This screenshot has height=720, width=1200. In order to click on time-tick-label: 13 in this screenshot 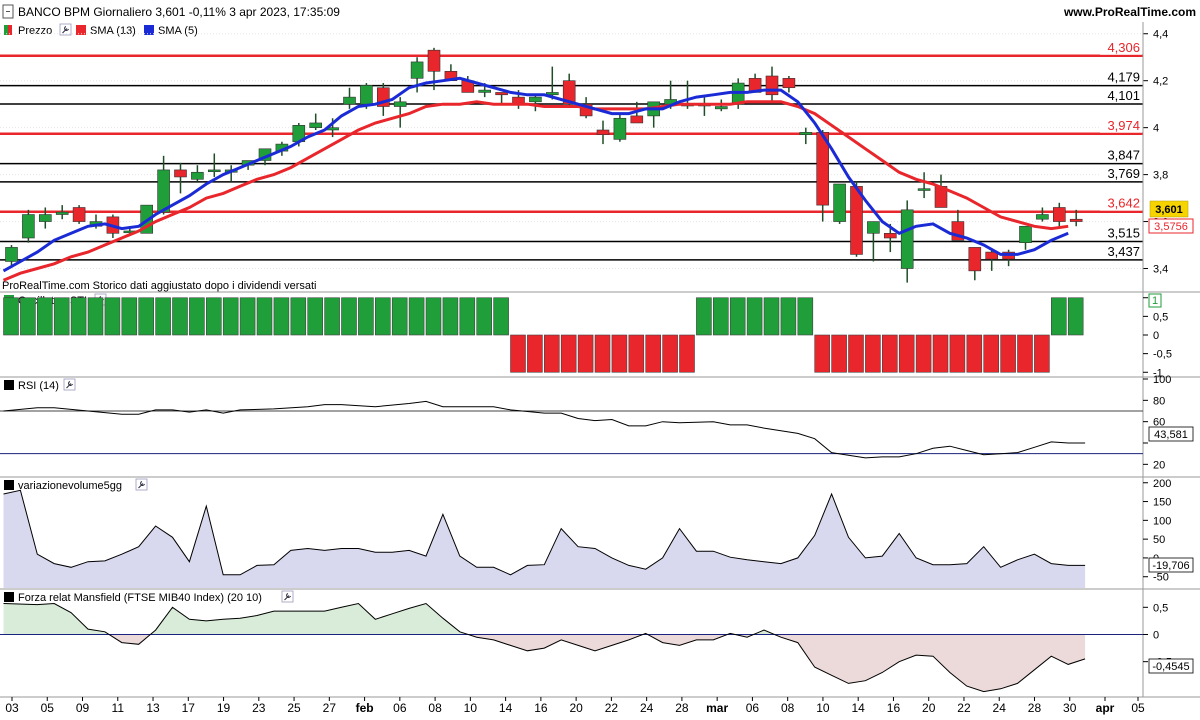, I will do `click(153, 708)`.